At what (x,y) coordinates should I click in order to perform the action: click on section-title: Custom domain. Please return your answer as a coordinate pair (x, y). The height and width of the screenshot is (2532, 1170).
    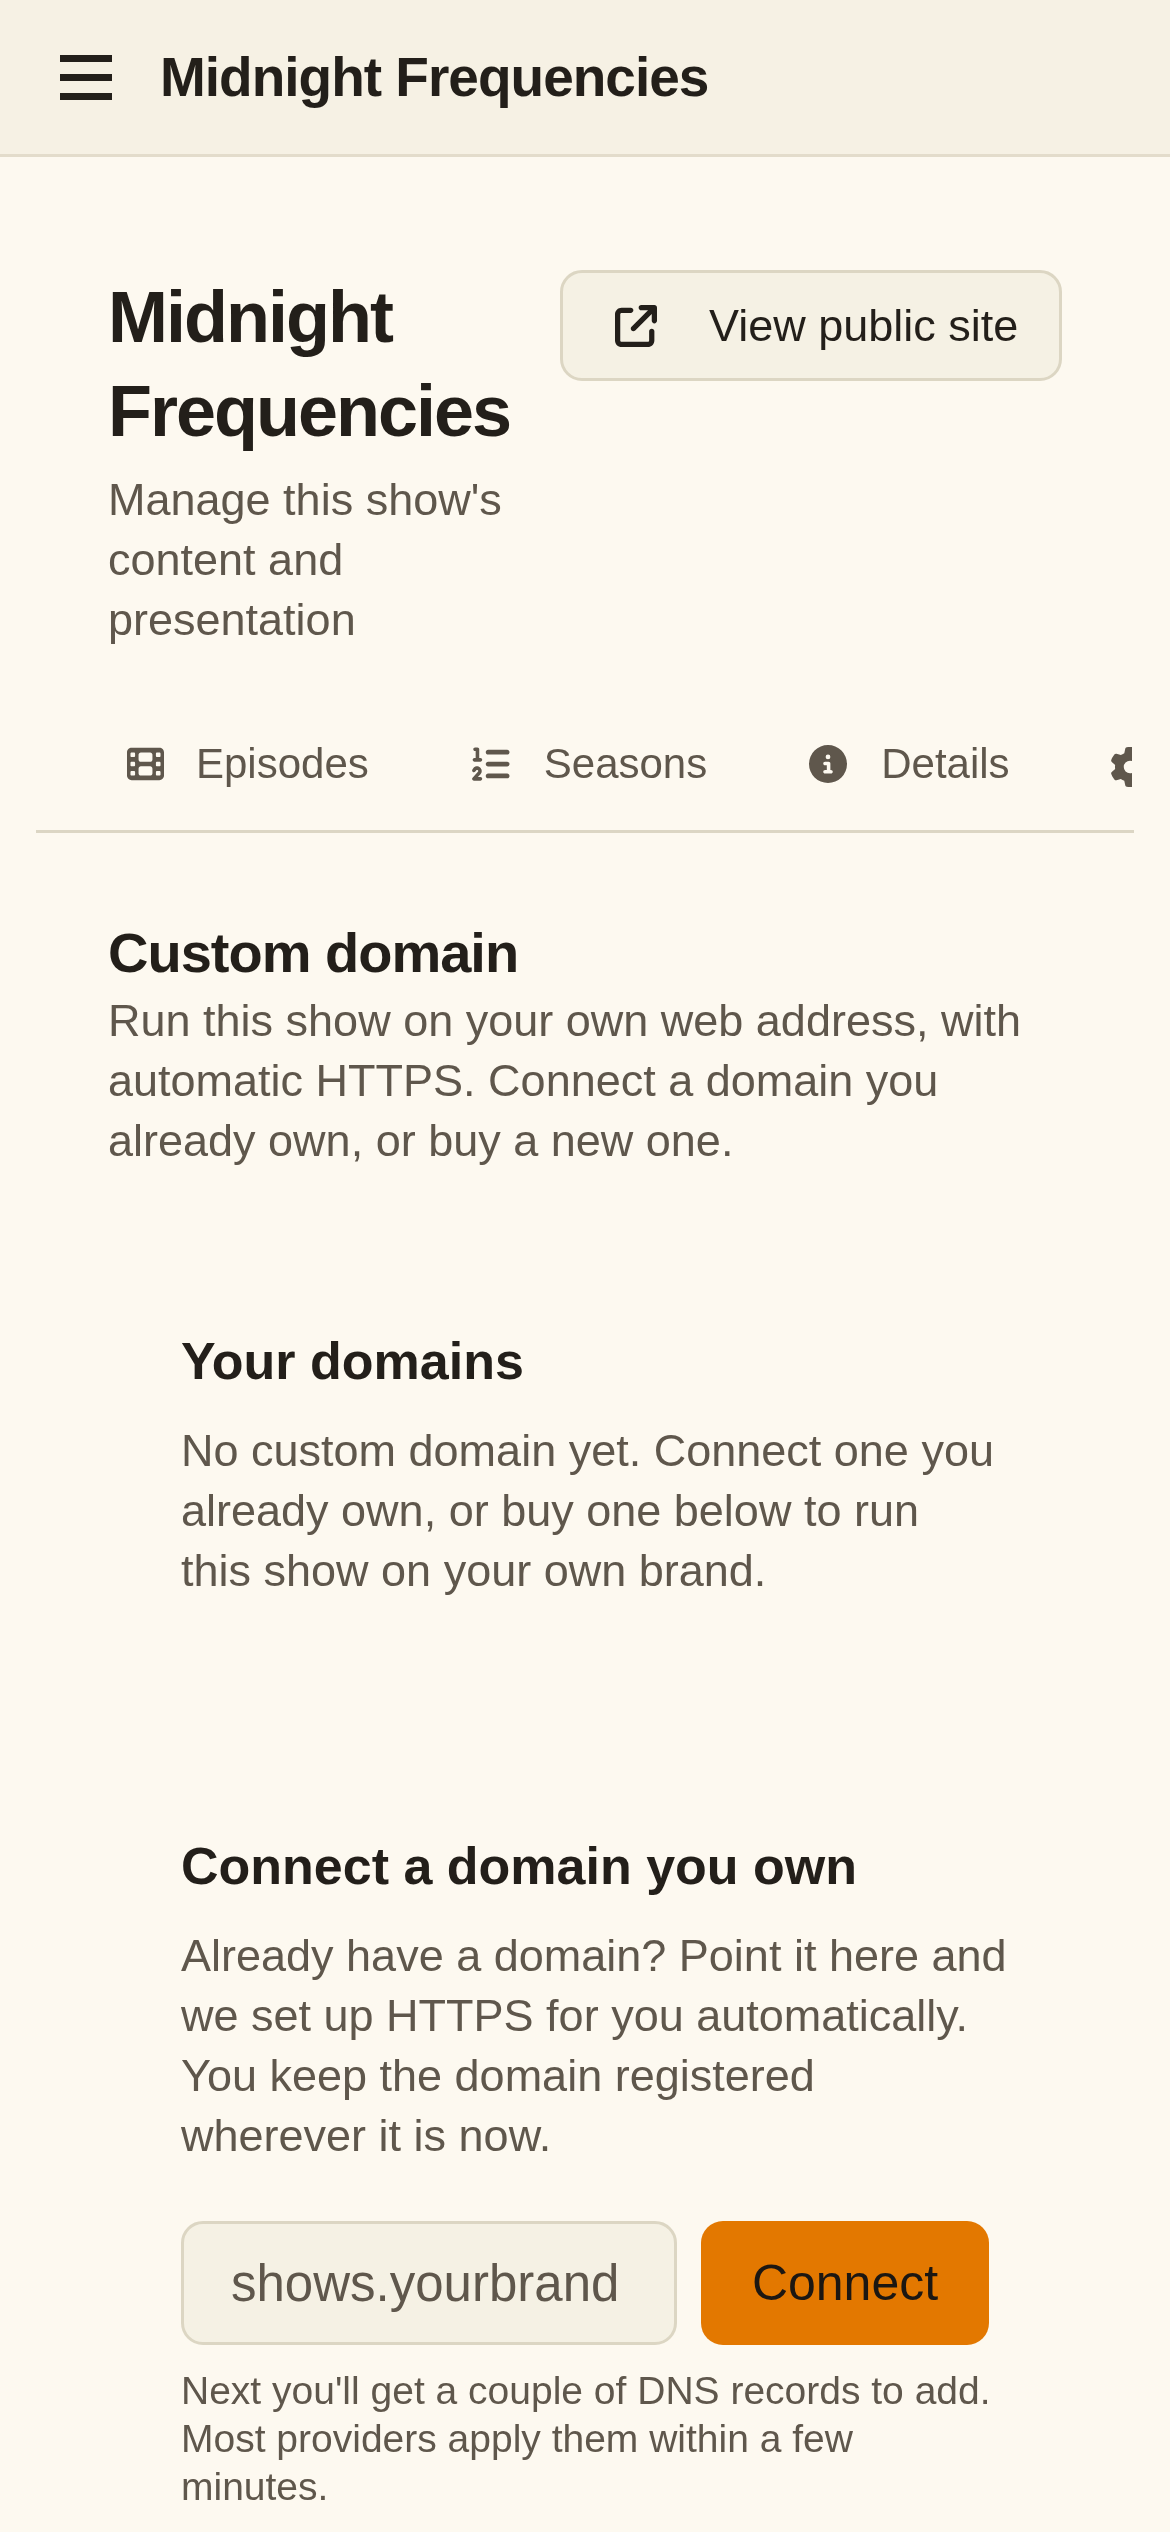
    Looking at the image, I should click on (314, 953).